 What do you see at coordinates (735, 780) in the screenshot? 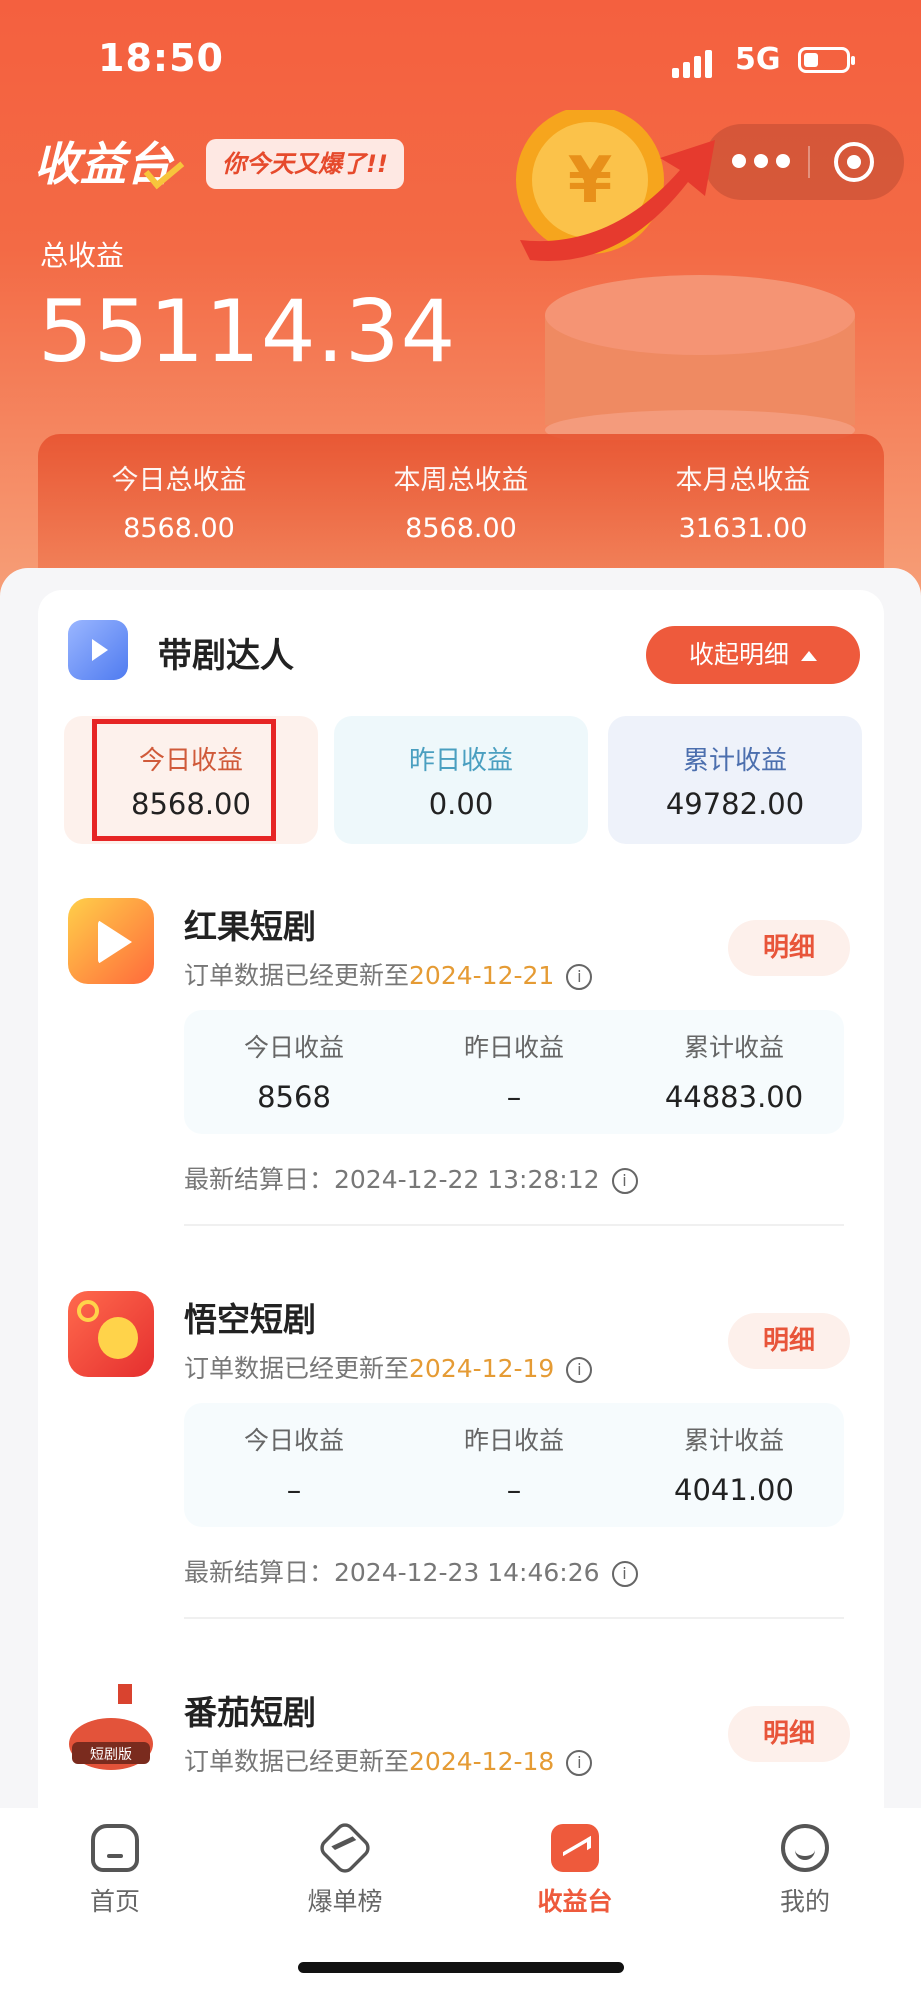
I see `stat-cumulative: 累计收益 49782.00` at bounding box center [735, 780].